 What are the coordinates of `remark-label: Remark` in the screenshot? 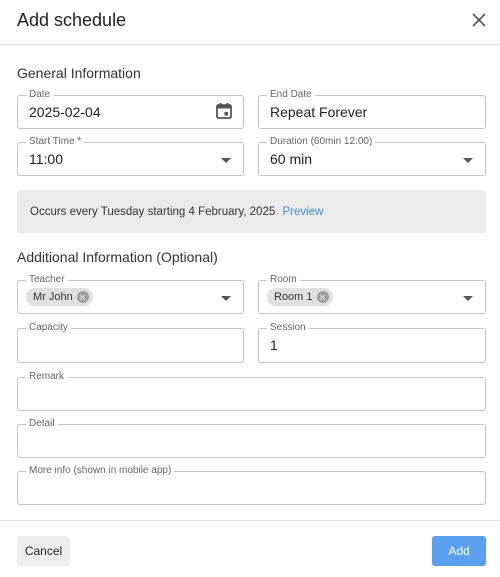 It's located at (47, 377).